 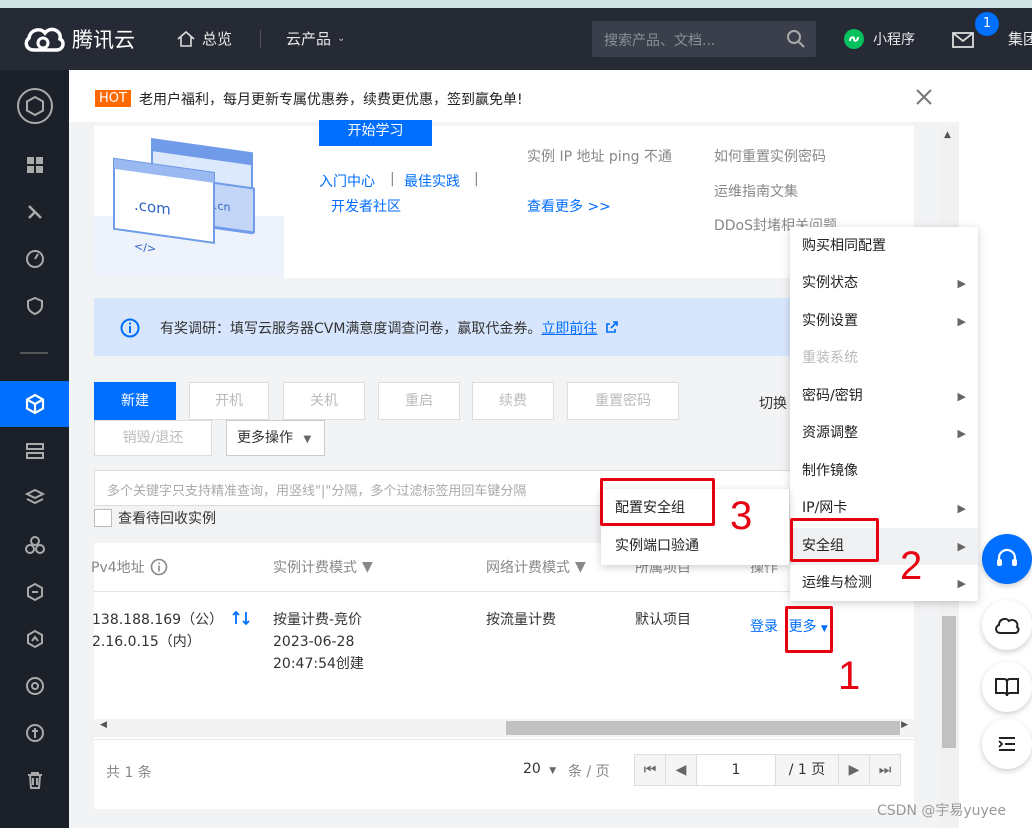 I want to click on sidebar-item-security, so click(x=34, y=306).